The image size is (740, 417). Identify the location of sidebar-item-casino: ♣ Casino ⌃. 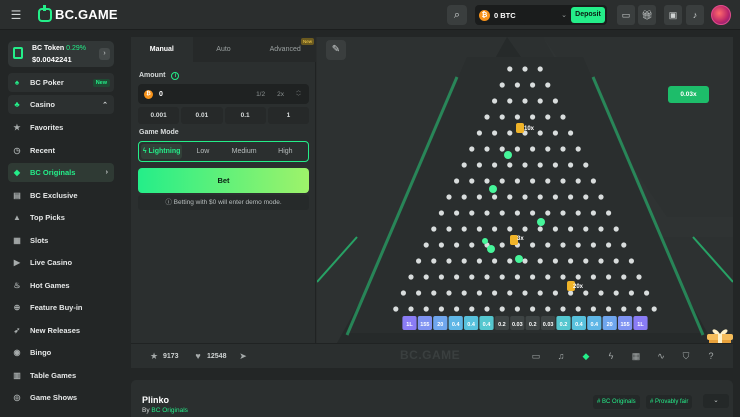
(61, 104).